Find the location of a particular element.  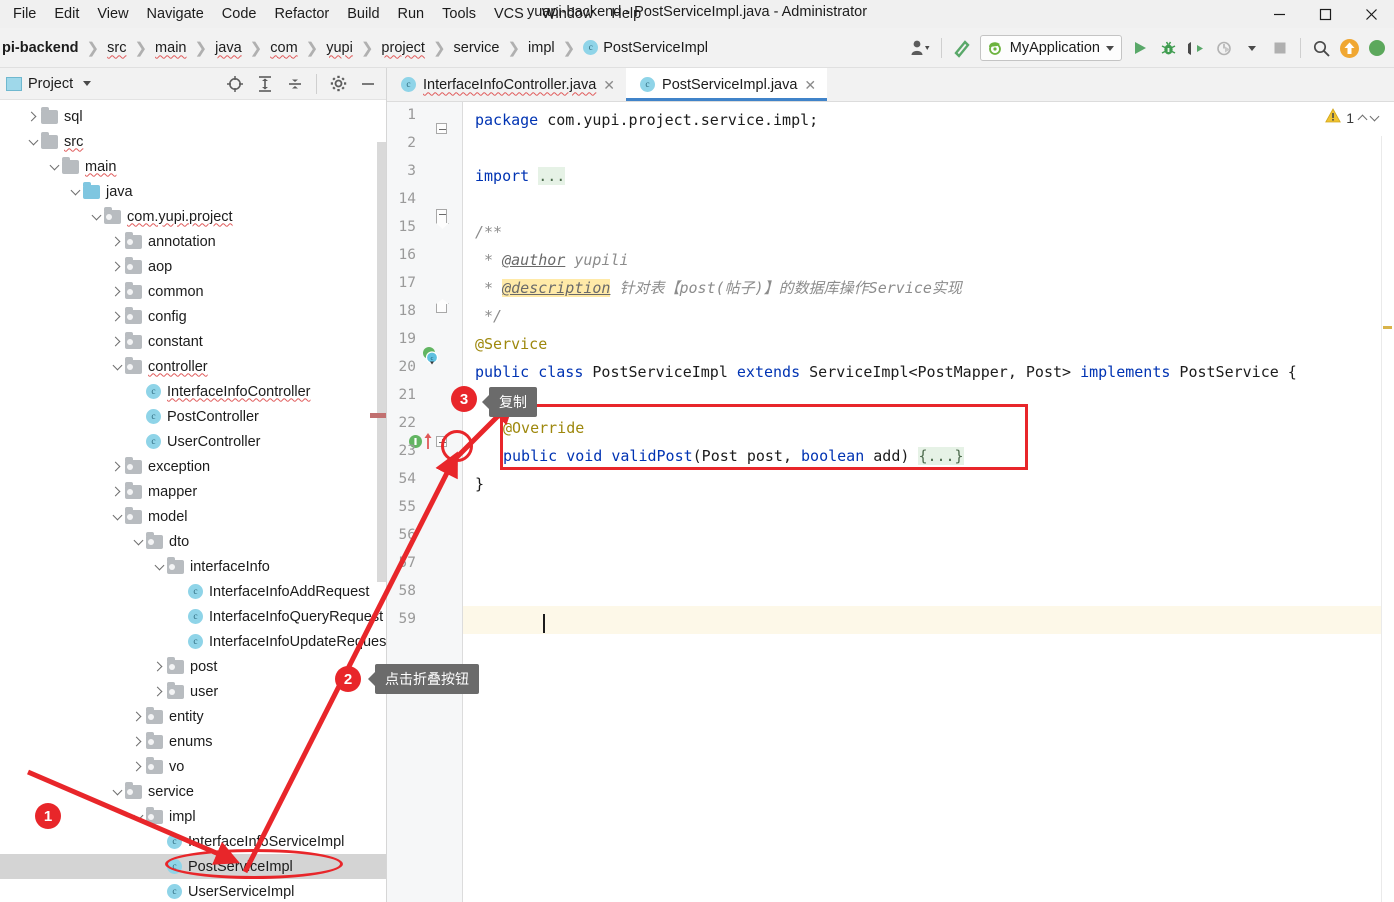

profiler-icon is located at coordinates (1224, 48).